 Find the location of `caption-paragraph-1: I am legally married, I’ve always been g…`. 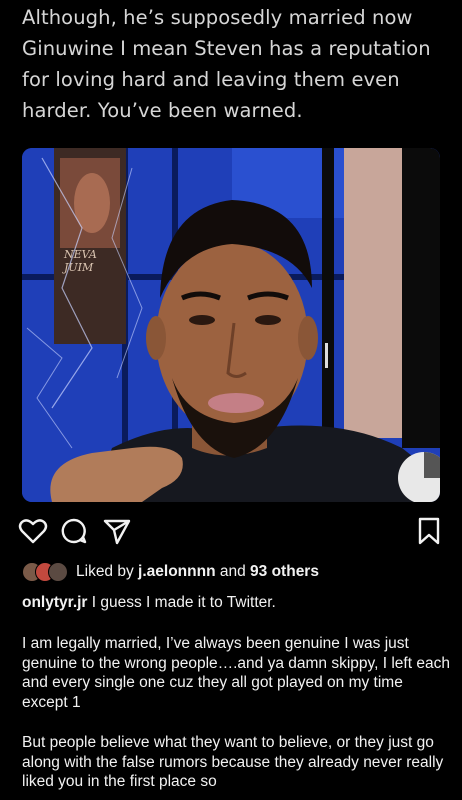

caption-paragraph-1: I am legally married, I’ve always been g… is located at coordinates (236, 673).